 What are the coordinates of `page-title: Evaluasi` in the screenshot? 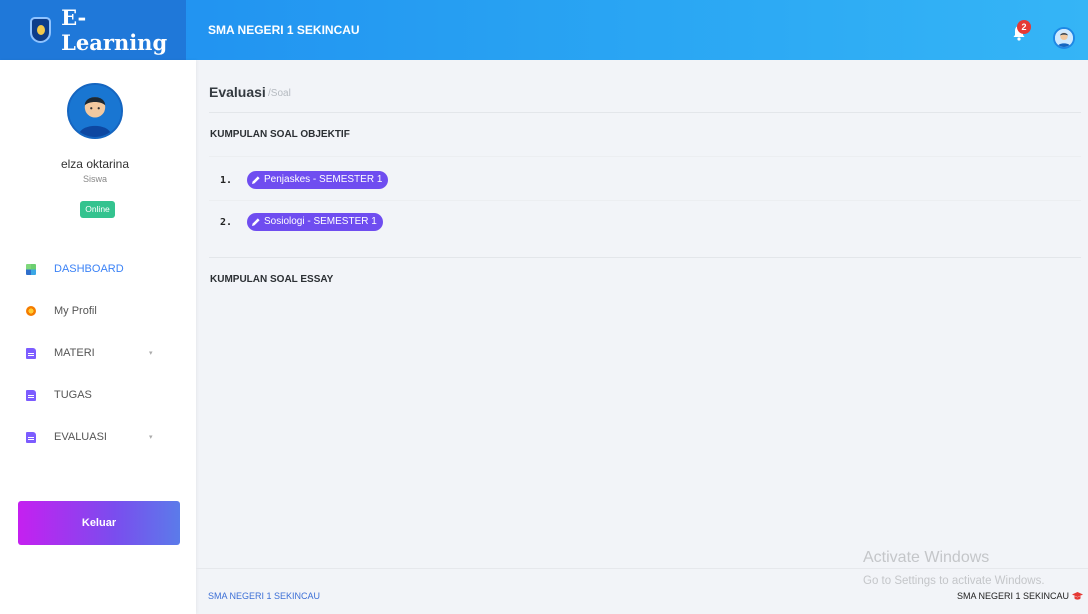 It's located at (237, 92).